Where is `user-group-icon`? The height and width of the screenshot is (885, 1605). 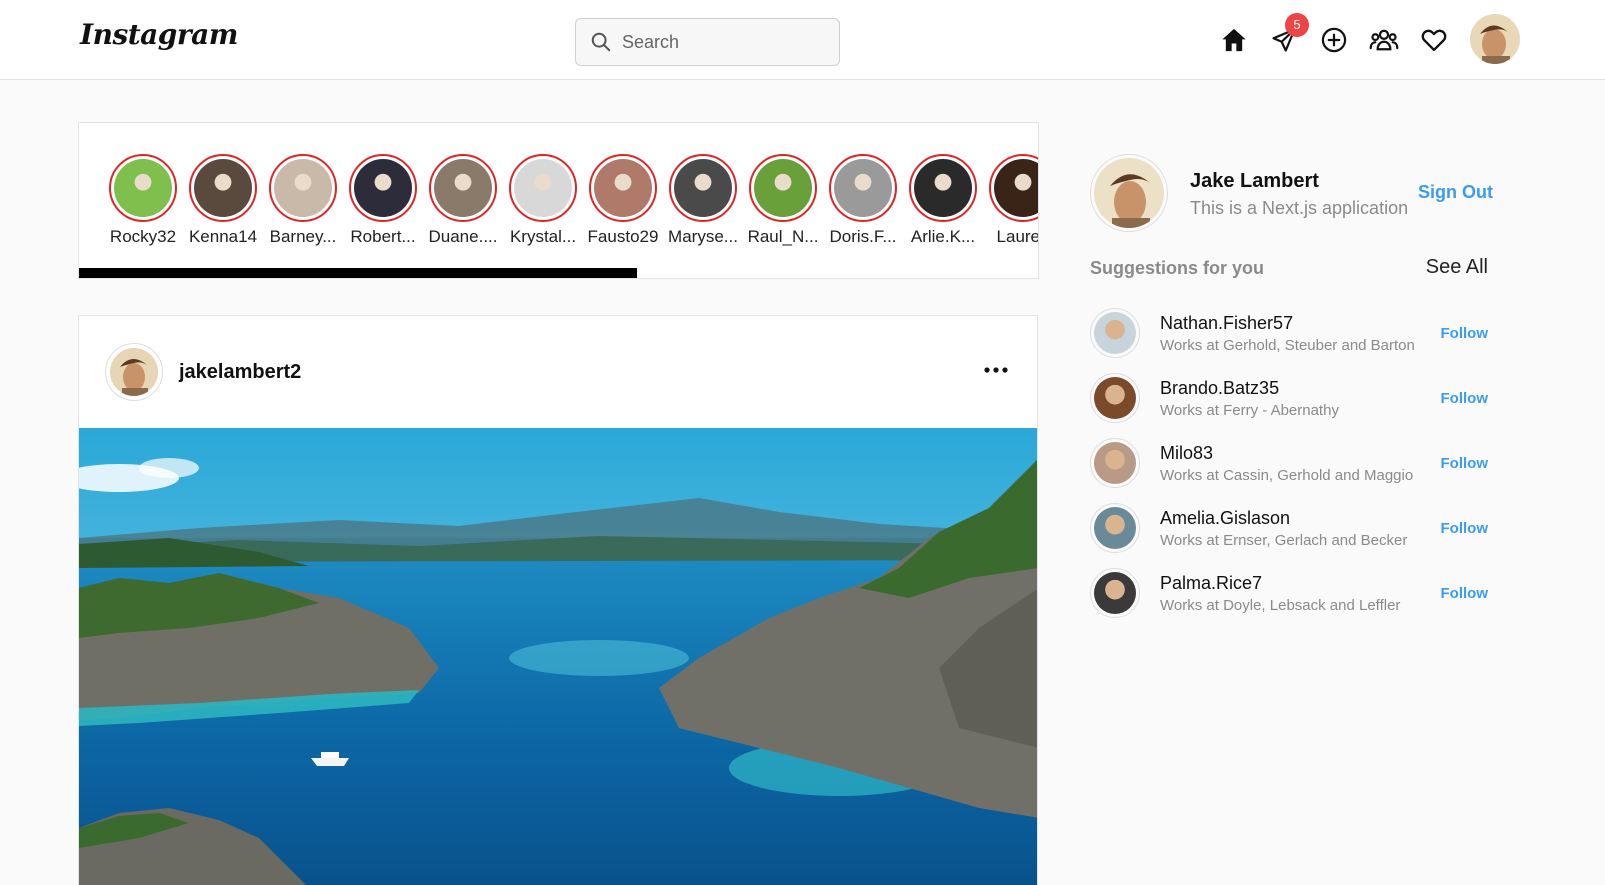
user-group-icon is located at coordinates (1383, 40).